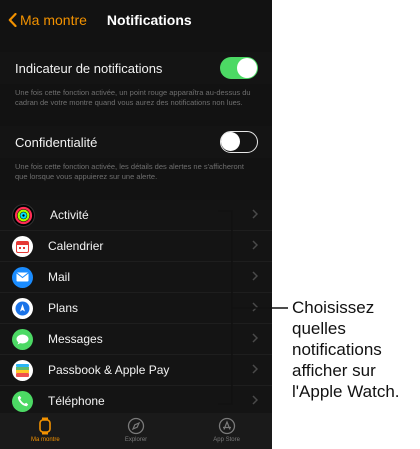  Describe the element at coordinates (334, 370) in the screenshot. I see `callout-line: afficher sur` at that location.